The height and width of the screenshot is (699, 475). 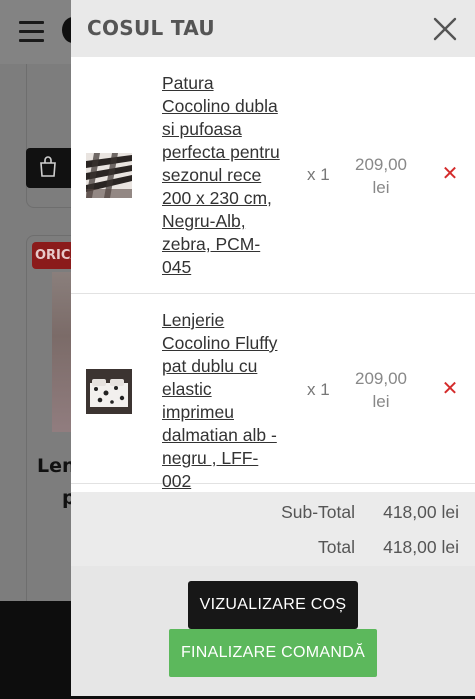 What do you see at coordinates (273, 653) in the screenshot?
I see `checkout-button: FINALIZARE COMANDĂ` at bounding box center [273, 653].